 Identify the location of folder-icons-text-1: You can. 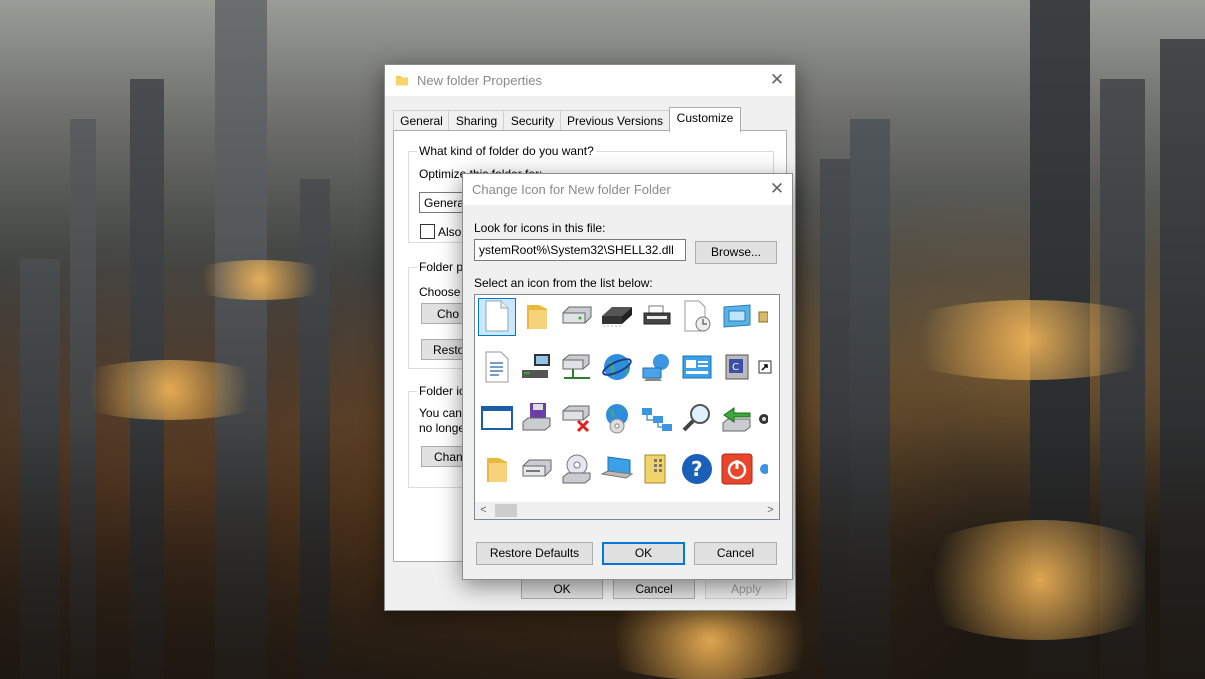
(440, 413).